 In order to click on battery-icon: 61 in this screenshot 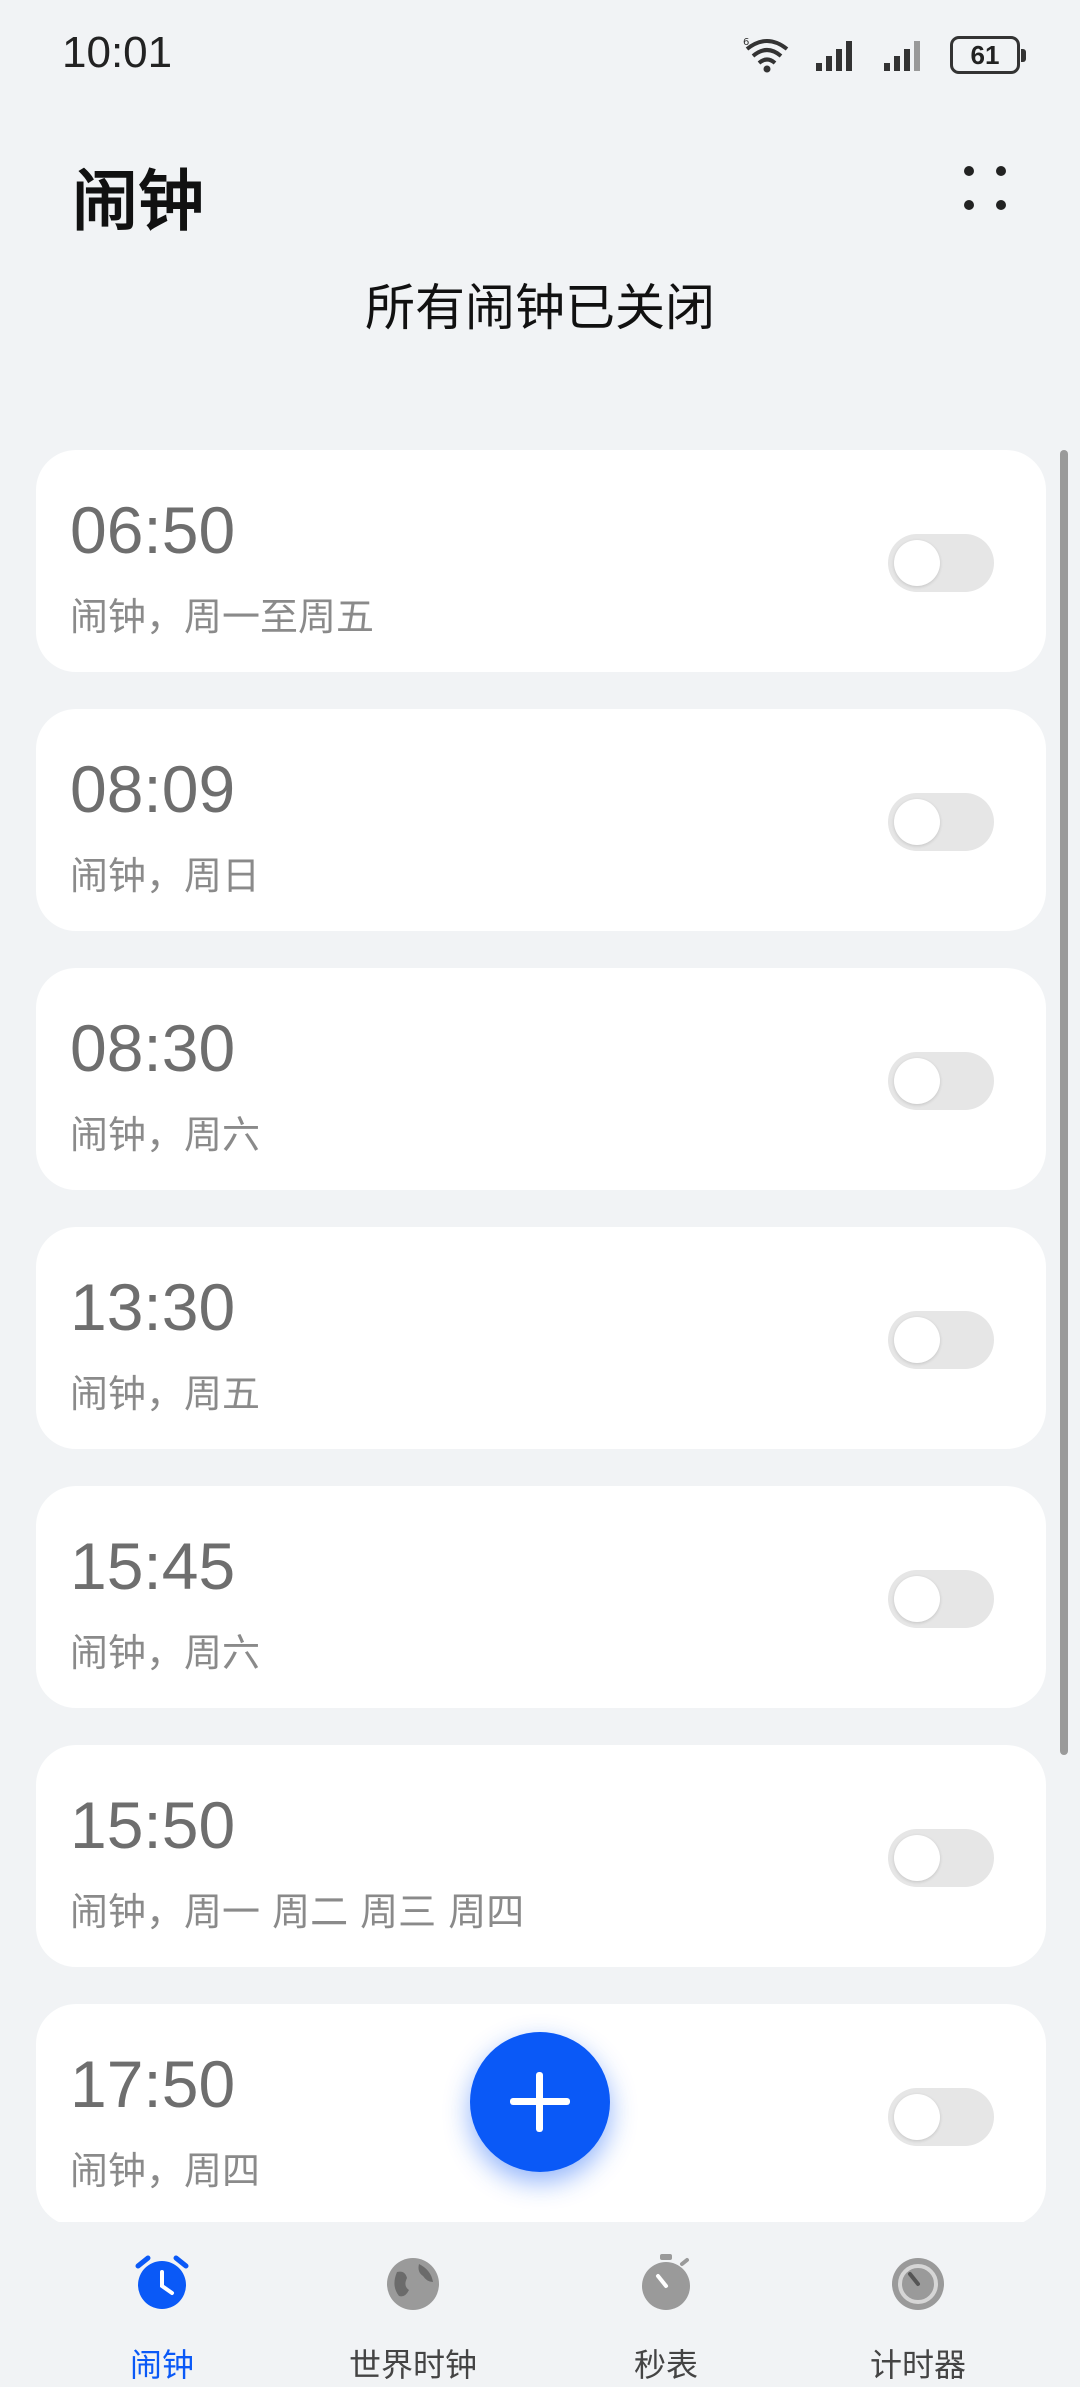, I will do `click(988, 55)`.